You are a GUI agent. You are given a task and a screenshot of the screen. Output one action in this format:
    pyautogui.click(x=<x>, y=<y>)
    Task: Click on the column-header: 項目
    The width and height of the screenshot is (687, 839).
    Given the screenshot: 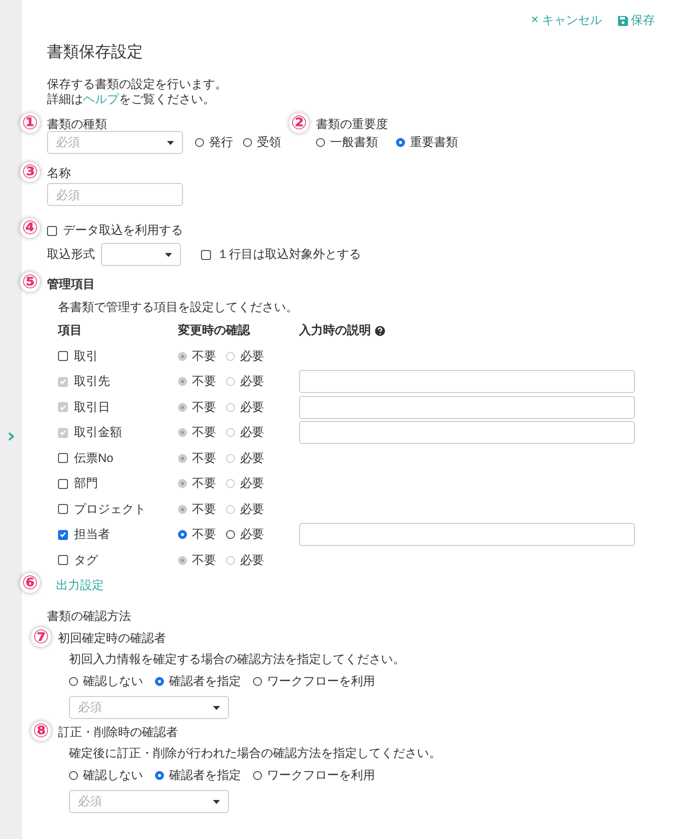 What is the action you would take?
    pyautogui.click(x=70, y=331)
    